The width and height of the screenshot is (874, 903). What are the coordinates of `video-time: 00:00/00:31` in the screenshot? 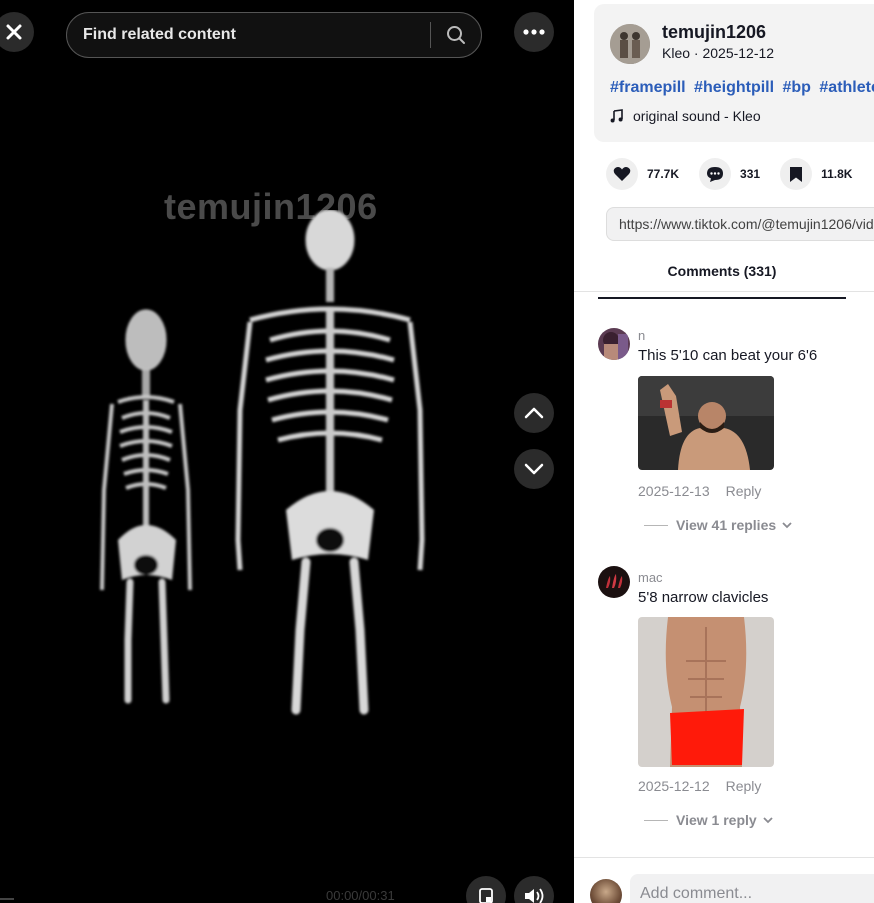 It's located at (360, 895).